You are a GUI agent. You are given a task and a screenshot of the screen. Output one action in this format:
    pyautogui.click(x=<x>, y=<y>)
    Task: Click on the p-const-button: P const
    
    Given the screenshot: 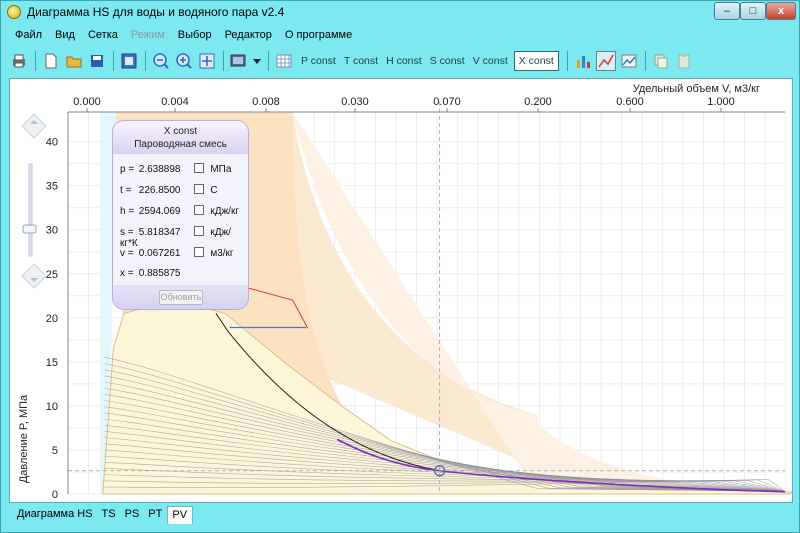 What is the action you would take?
    pyautogui.click(x=318, y=61)
    